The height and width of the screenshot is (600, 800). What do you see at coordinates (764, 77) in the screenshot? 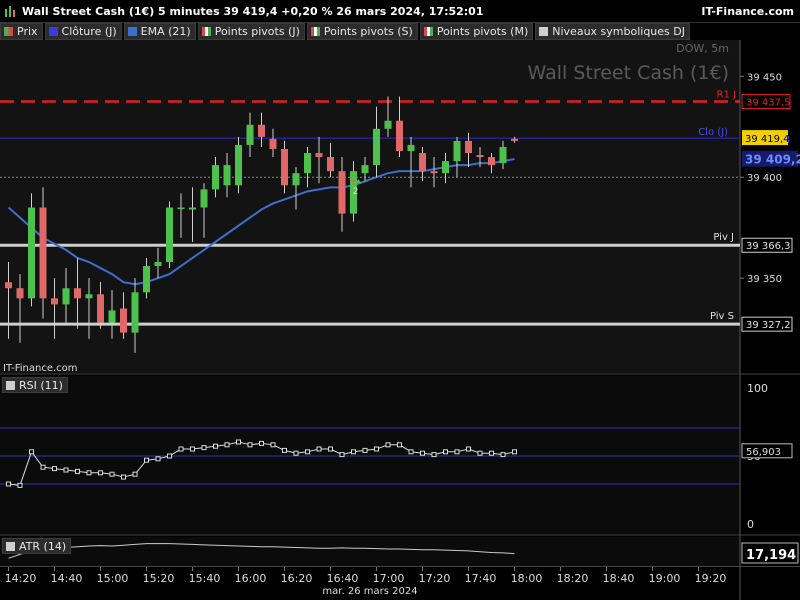
I see `y-tick-label: 39 450` at bounding box center [764, 77].